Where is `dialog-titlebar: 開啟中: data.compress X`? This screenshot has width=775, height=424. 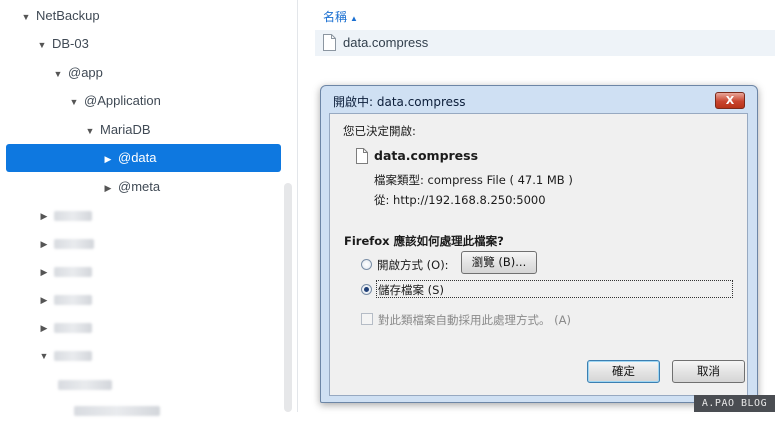
dialog-titlebar: 開啟中: data.compress X is located at coordinates (539, 99).